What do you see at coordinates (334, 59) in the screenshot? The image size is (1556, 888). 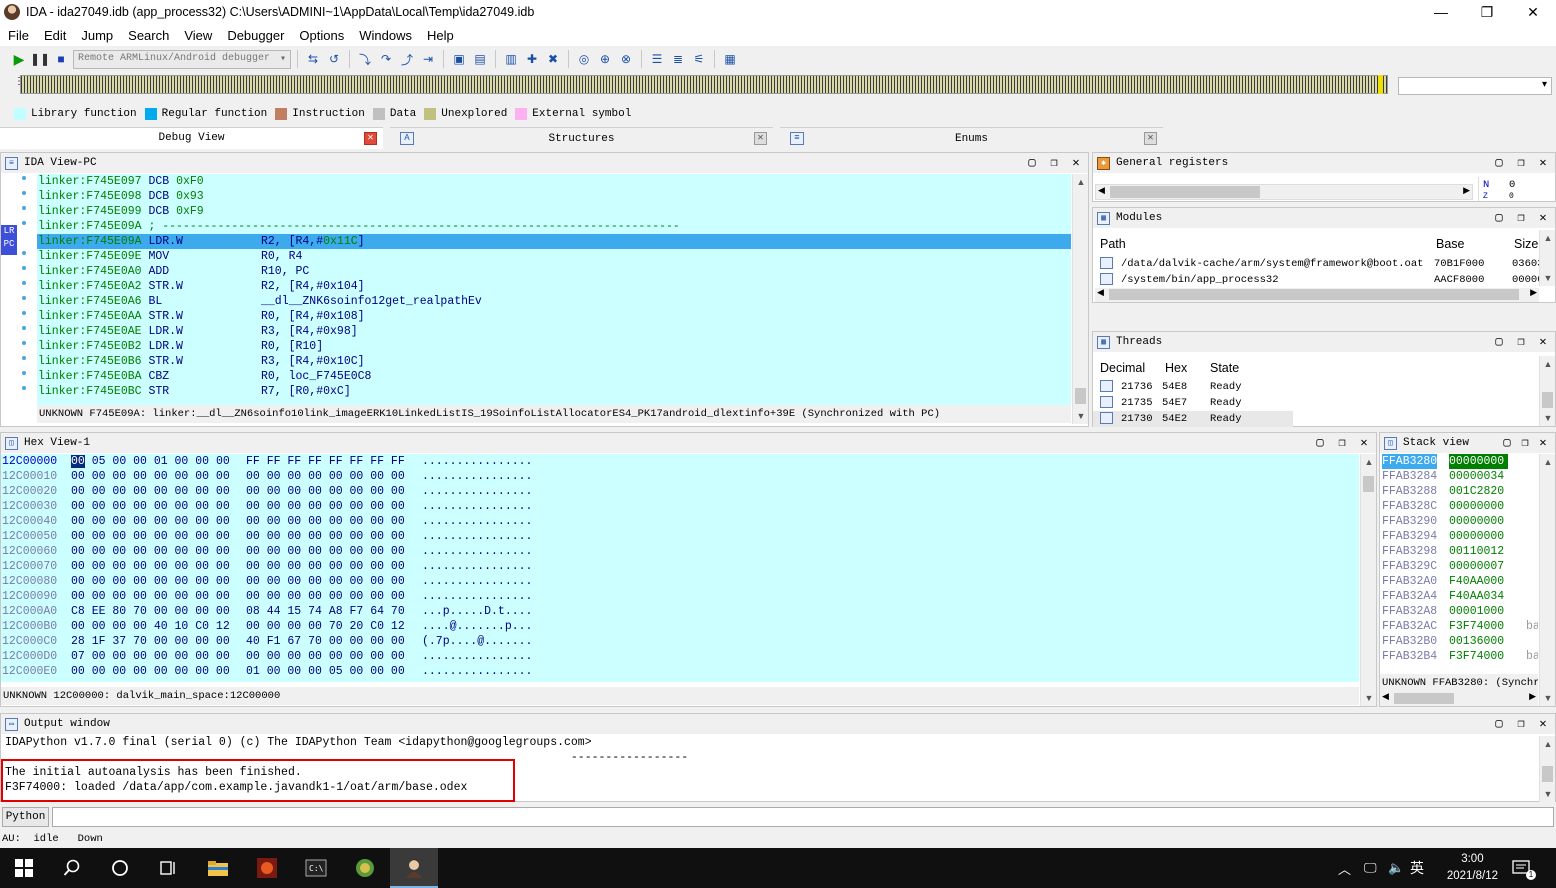 I see `detach-process-icon: ↺` at bounding box center [334, 59].